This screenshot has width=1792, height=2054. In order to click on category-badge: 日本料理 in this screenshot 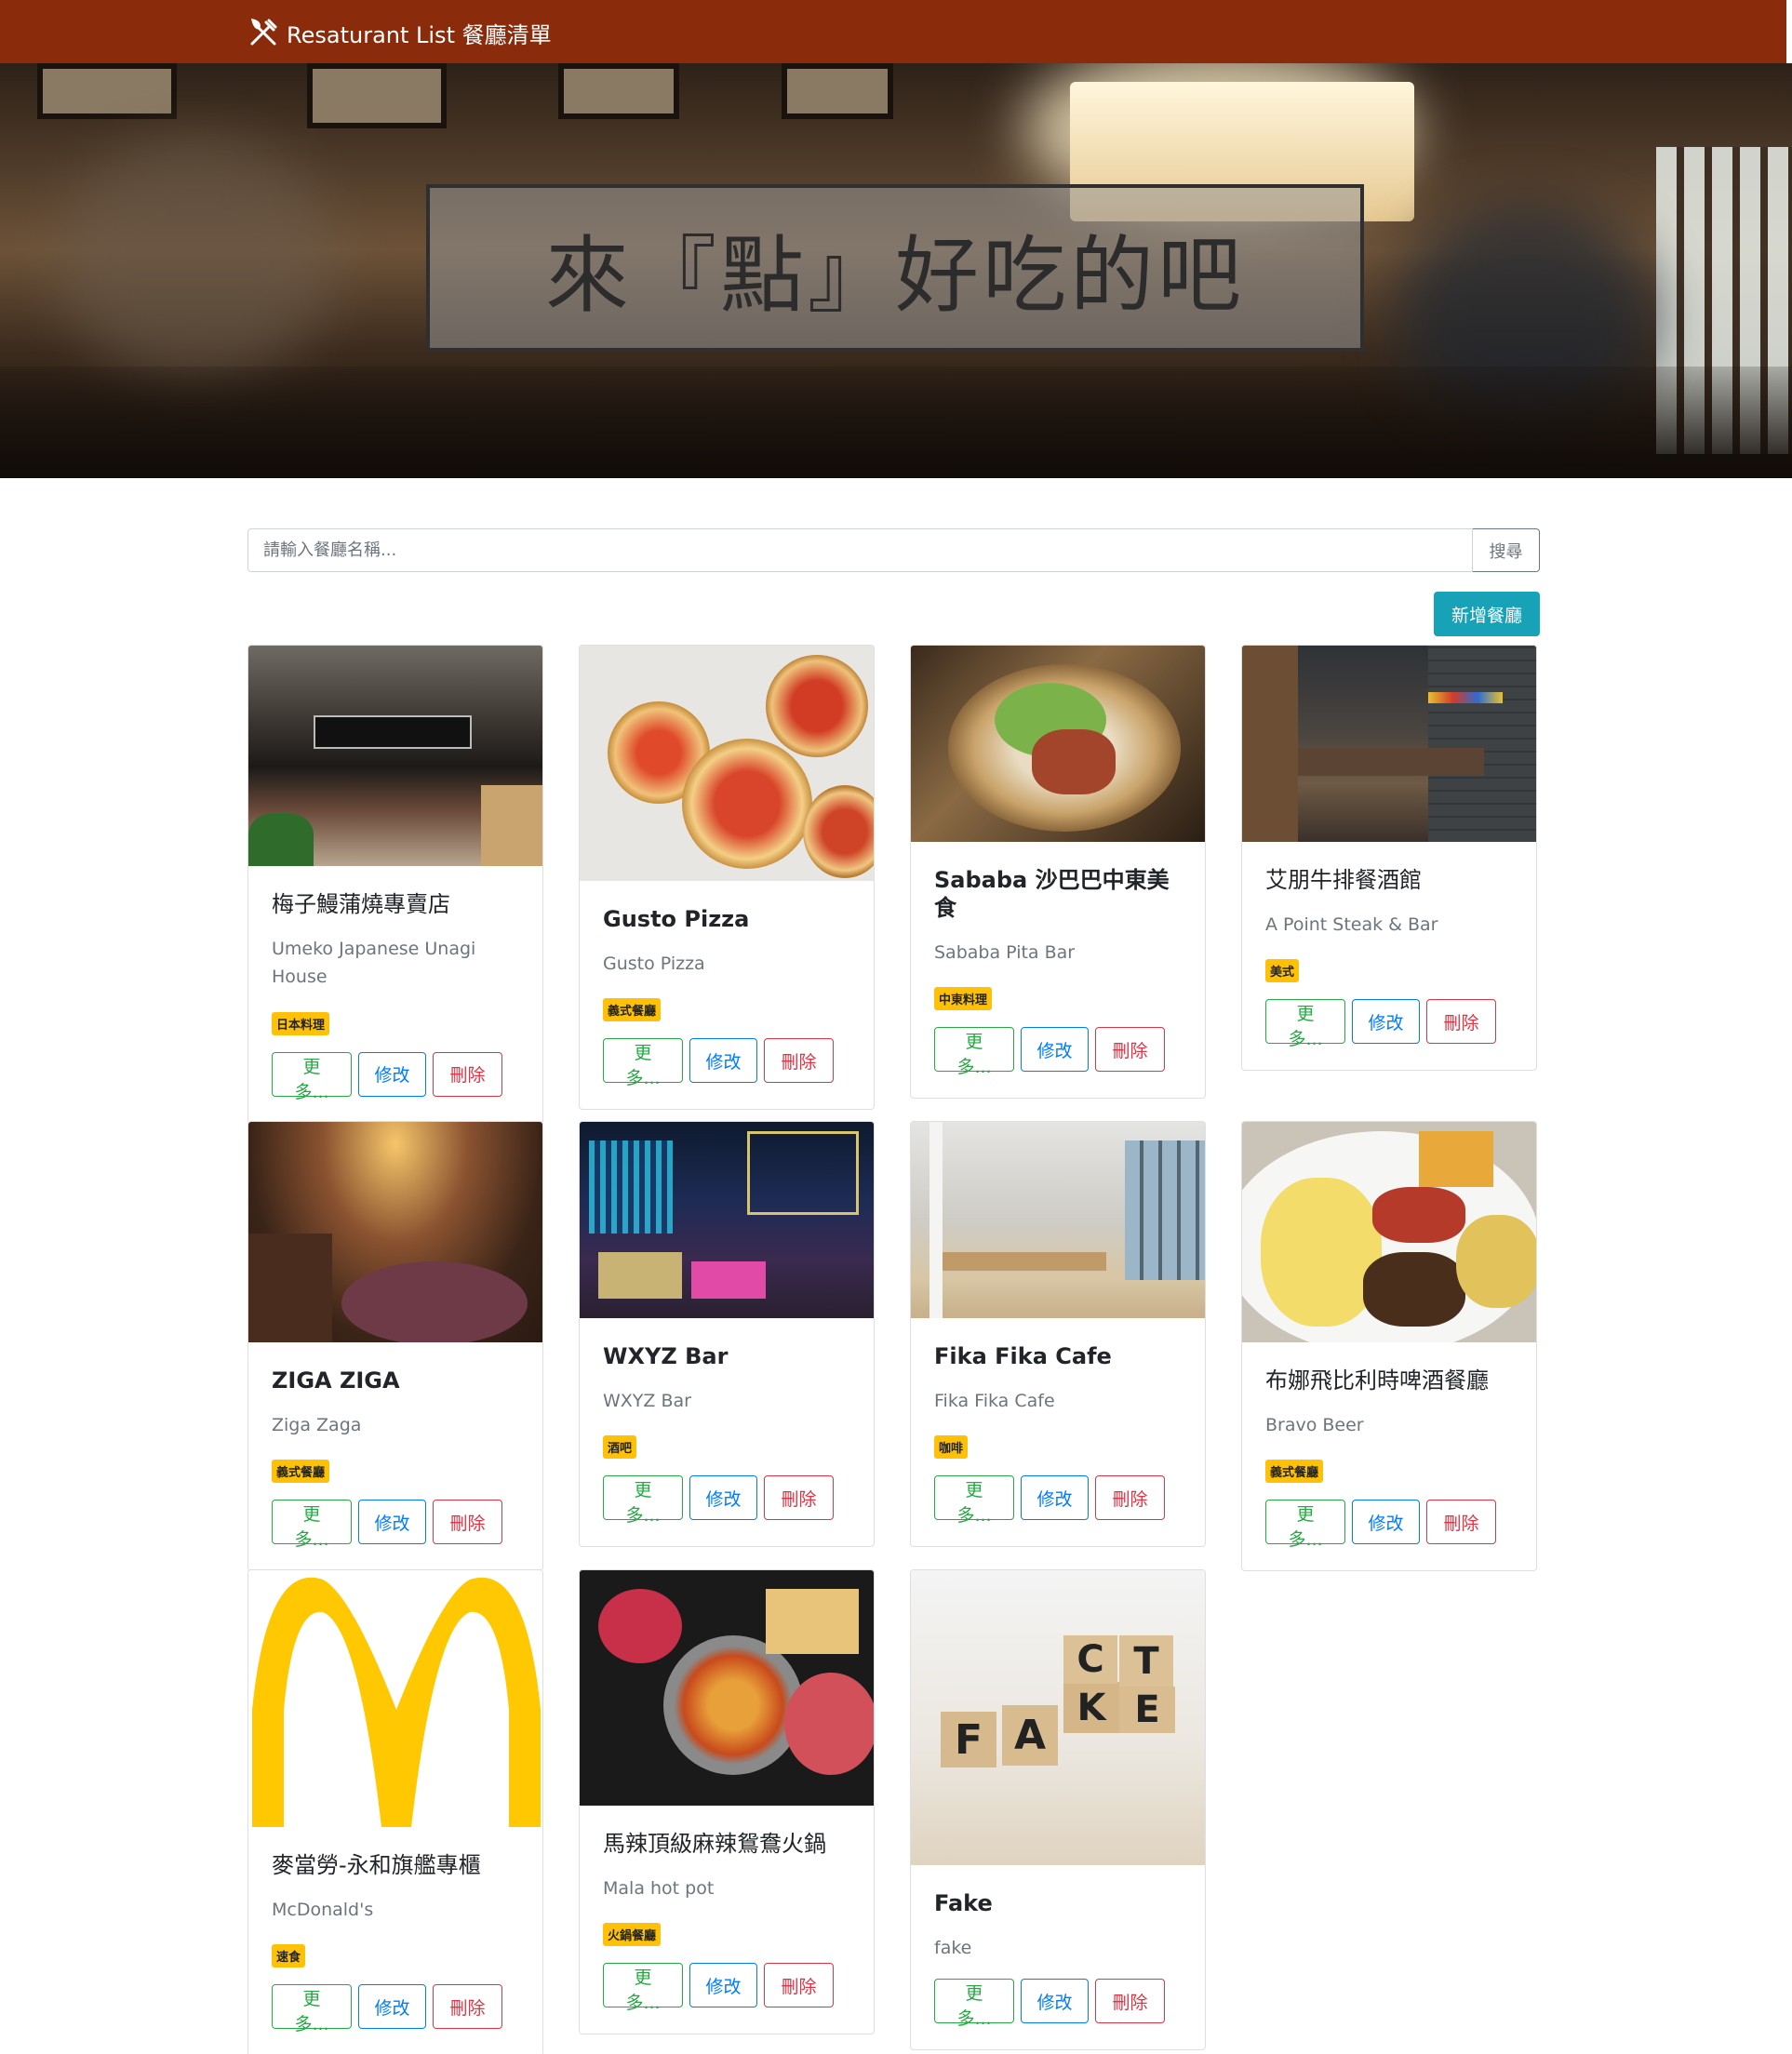, I will do `click(301, 1023)`.